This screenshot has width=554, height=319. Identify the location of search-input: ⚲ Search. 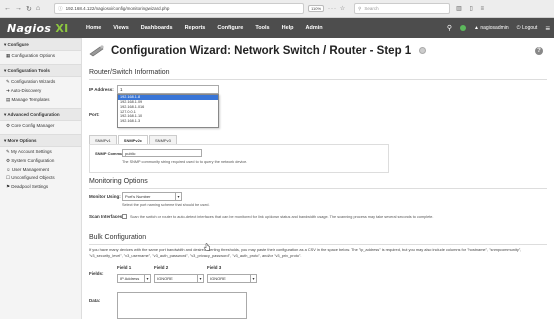
(402, 8).